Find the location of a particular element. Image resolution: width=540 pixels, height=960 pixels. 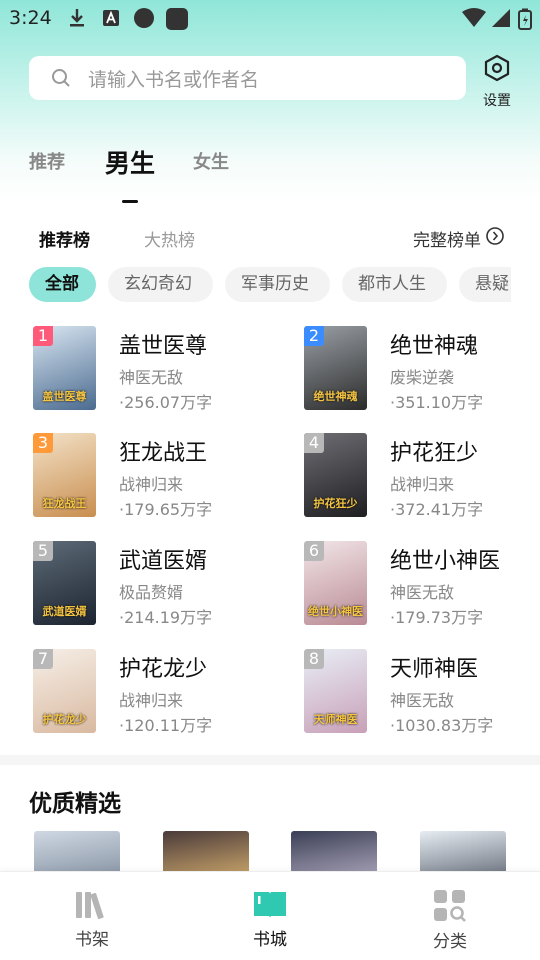

book-title: 绝世神魂 is located at coordinates (434, 346).